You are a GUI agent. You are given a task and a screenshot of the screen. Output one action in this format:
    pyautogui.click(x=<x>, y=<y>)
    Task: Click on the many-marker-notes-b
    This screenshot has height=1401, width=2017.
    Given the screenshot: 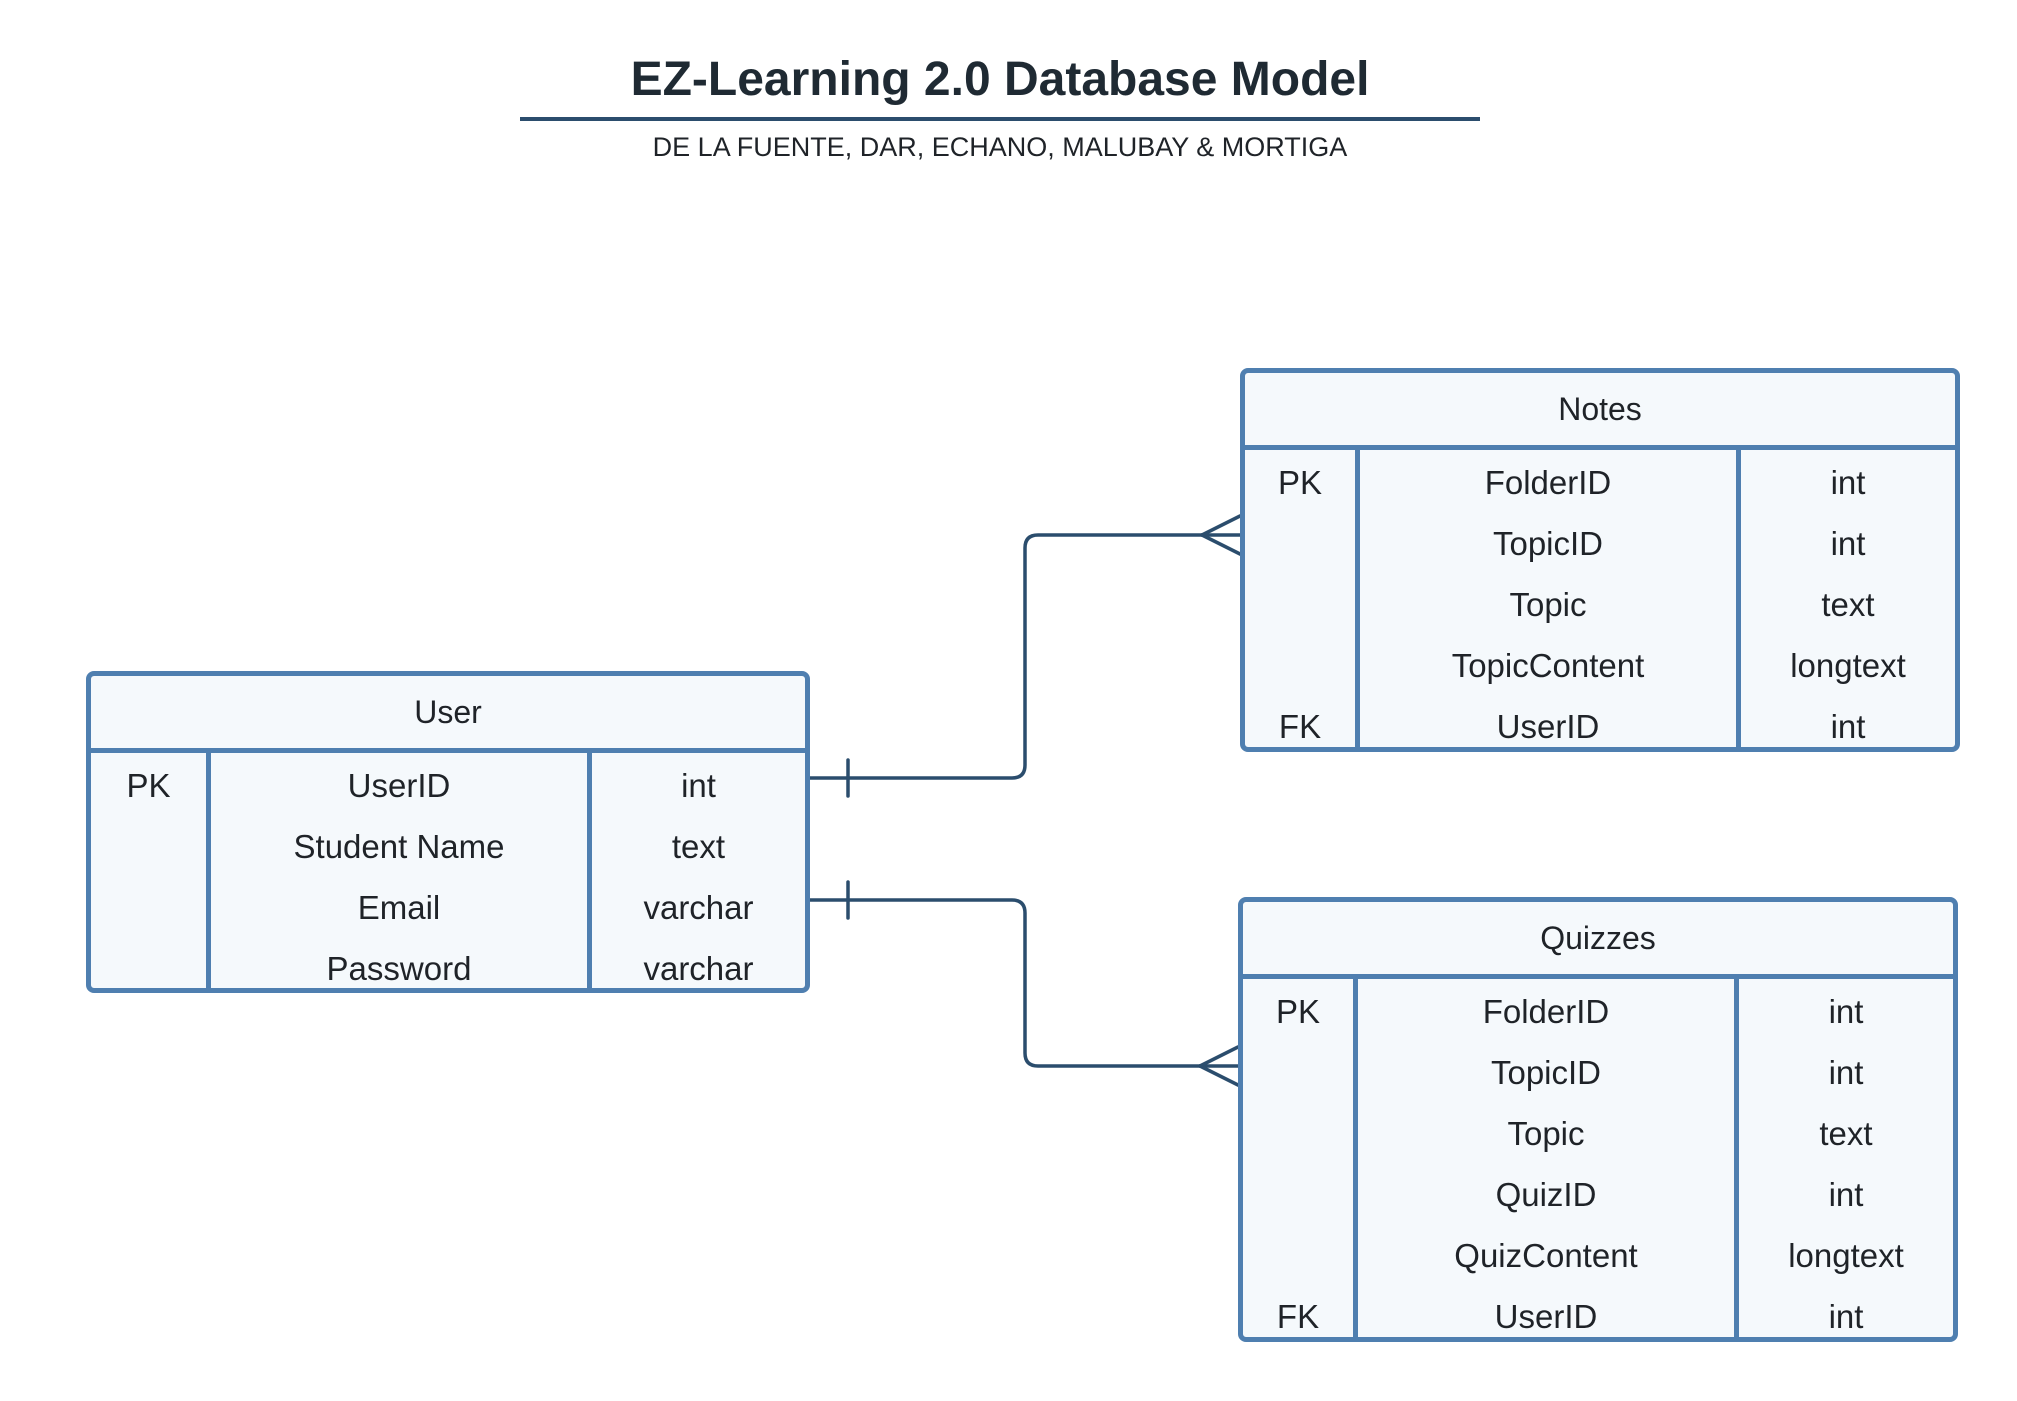 What is the action you would take?
    pyautogui.click(x=1221, y=544)
    